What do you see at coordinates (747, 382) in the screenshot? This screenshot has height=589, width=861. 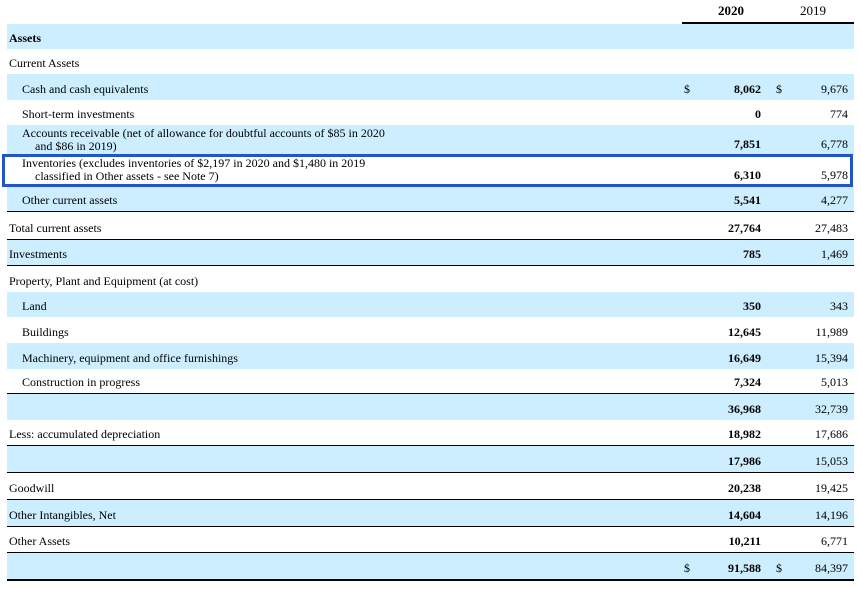 I see `value-2020: 7,324` at bounding box center [747, 382].